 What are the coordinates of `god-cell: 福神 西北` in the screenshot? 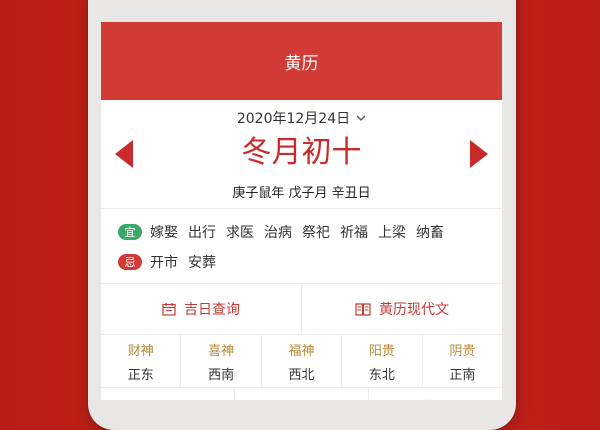 It's located at (300, 361).